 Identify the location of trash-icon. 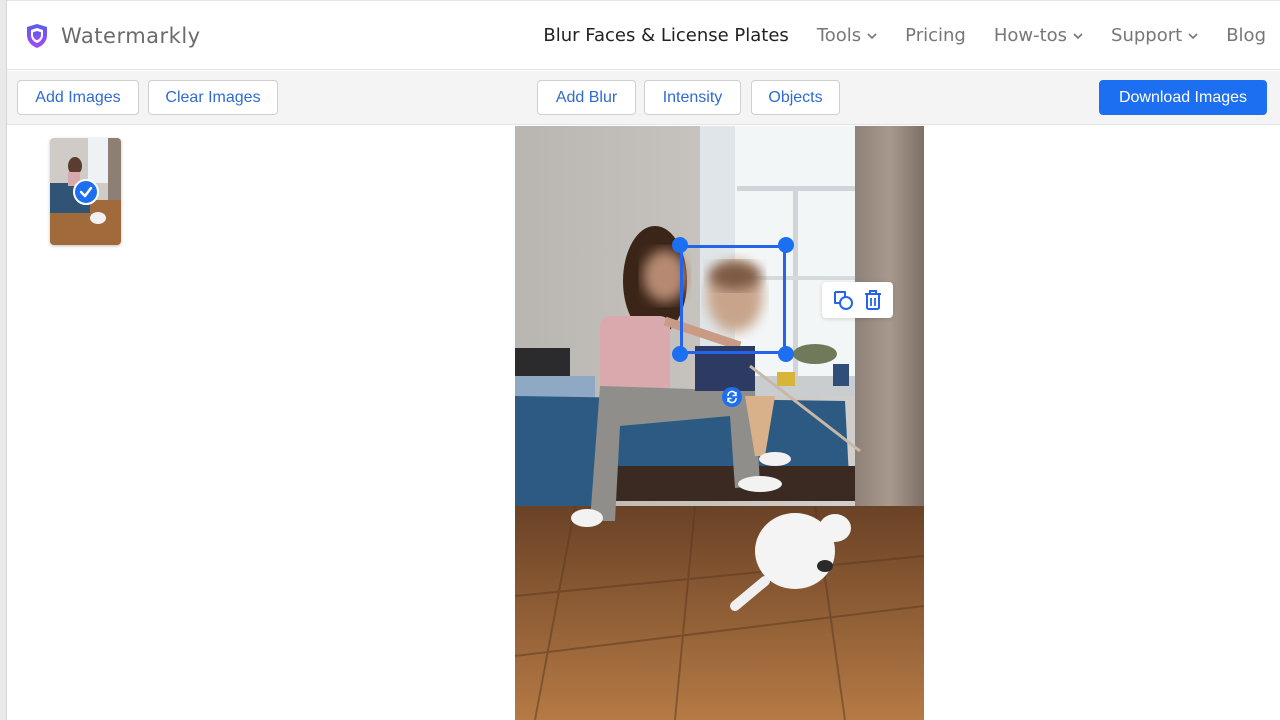
(872, 300).